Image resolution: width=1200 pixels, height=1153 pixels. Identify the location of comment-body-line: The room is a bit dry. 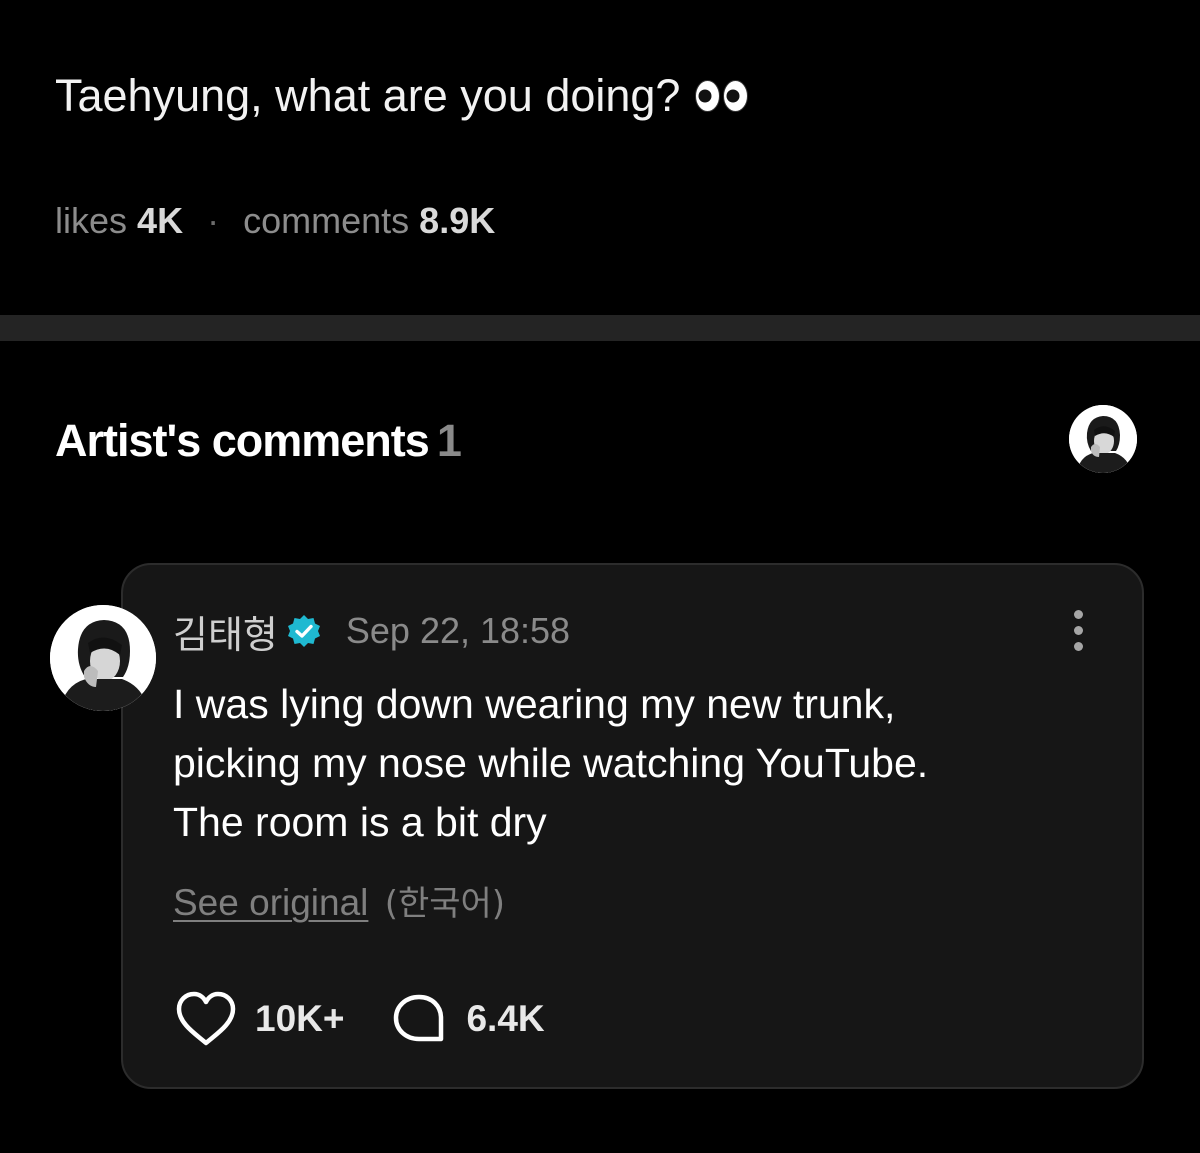
(360, 822).